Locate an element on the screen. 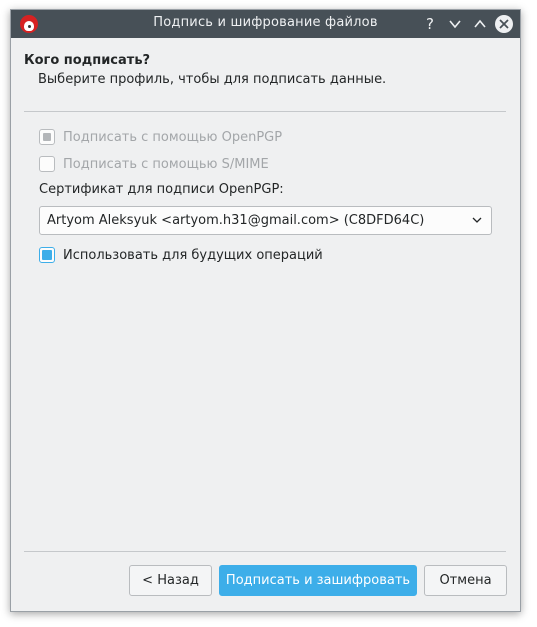  remember-option: Использовать для будущих операций is located at coordinates (181, 255).